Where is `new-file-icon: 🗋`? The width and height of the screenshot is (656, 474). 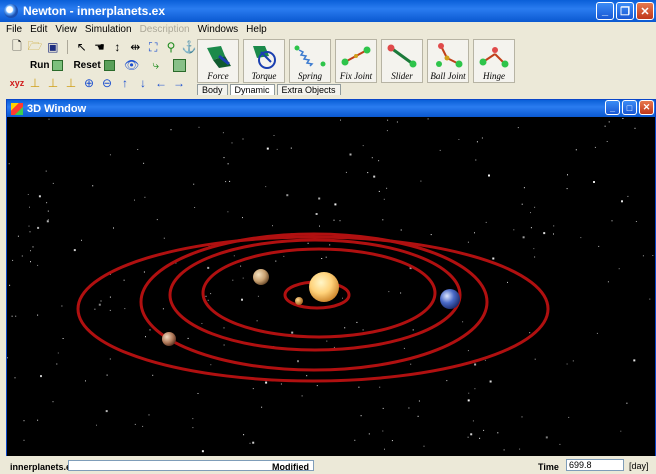
new-file-icon: 🗋 is located at coordinates (17, 46).